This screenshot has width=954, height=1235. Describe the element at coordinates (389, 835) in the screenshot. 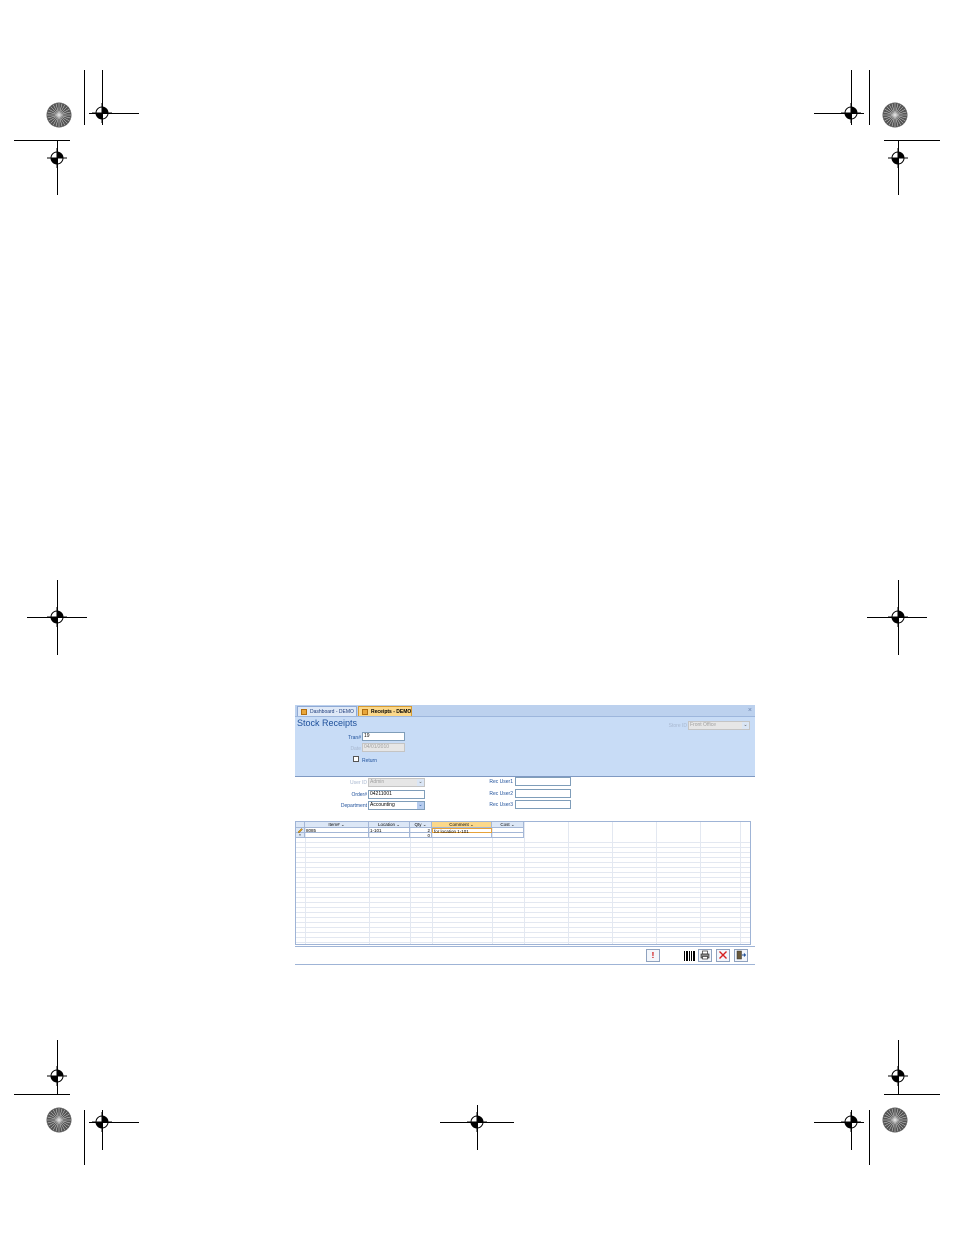

I see `table-cell-location` at that location.